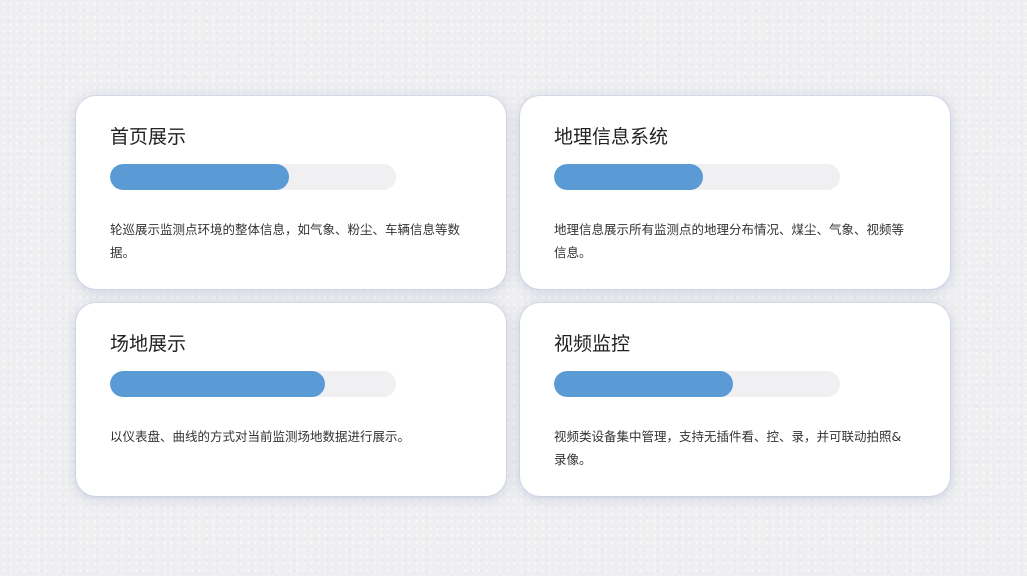  I want to click on card-description: 轮巡展示监测点环境的整体信息，如气象、粉尘、车辆信息等数据。, so click(285, 241).